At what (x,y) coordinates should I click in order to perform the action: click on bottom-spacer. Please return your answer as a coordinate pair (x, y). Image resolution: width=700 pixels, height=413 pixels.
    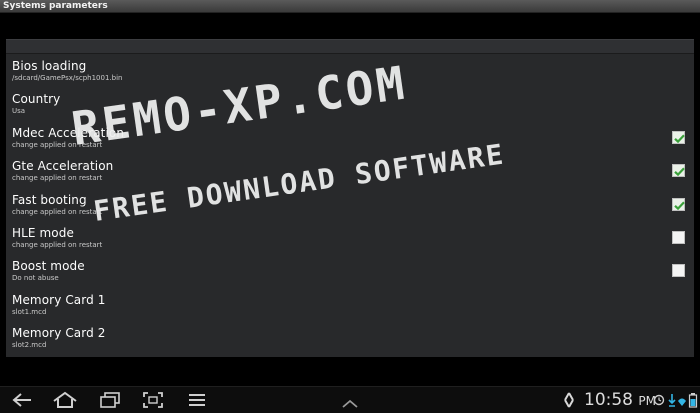
    Looking at the image, I should click on (350, 371).